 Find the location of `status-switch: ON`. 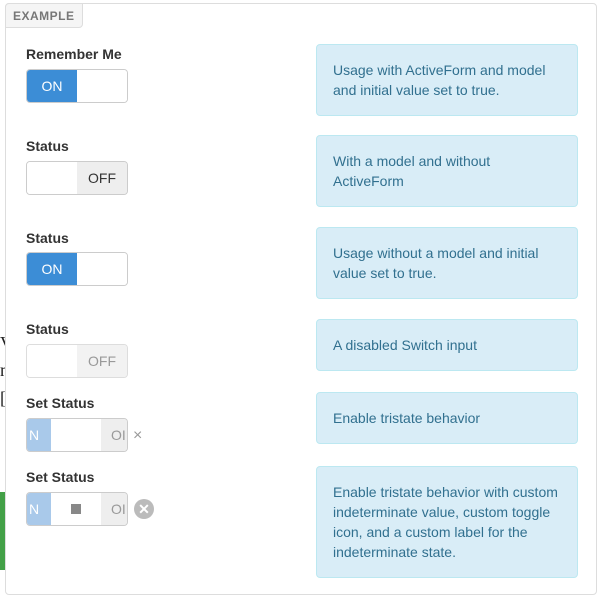

status-switch: ON is located at coordinates (77, 269).